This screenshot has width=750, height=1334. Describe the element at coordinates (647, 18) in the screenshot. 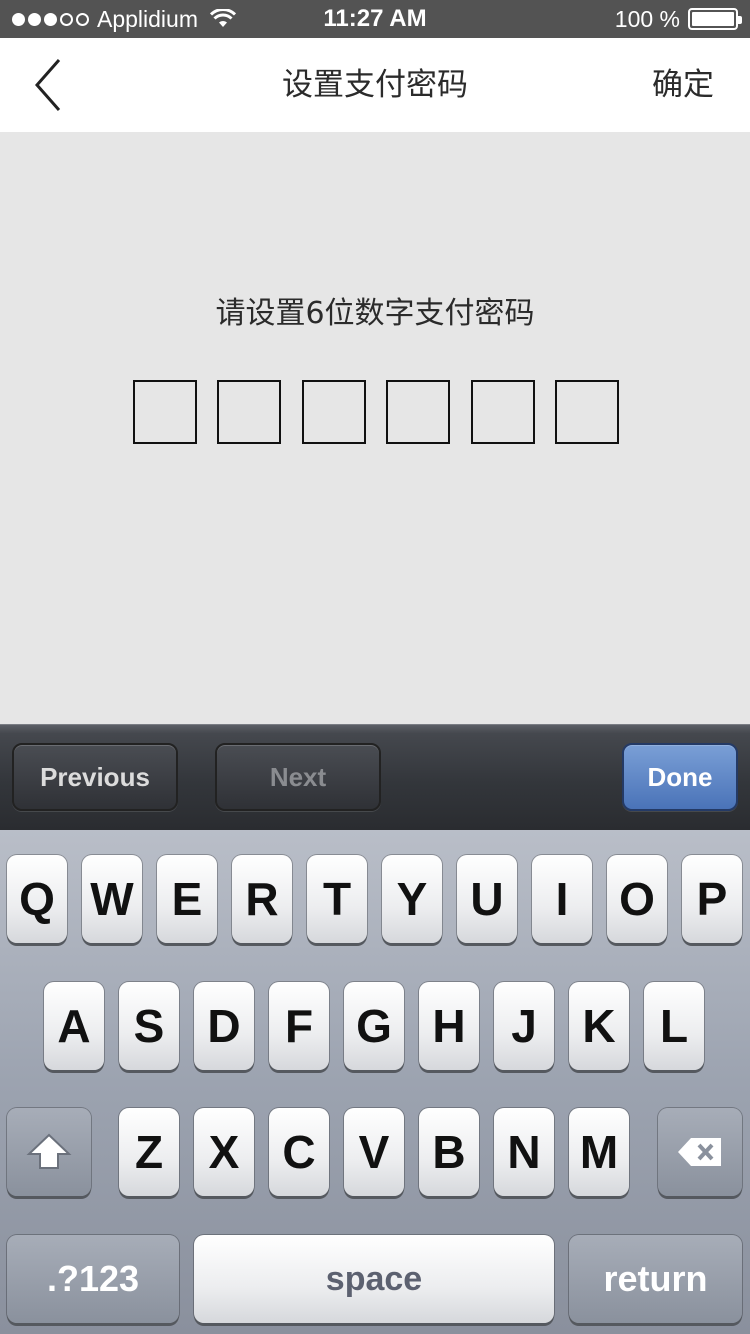

I see `battery-percent: 100 %` at that location.